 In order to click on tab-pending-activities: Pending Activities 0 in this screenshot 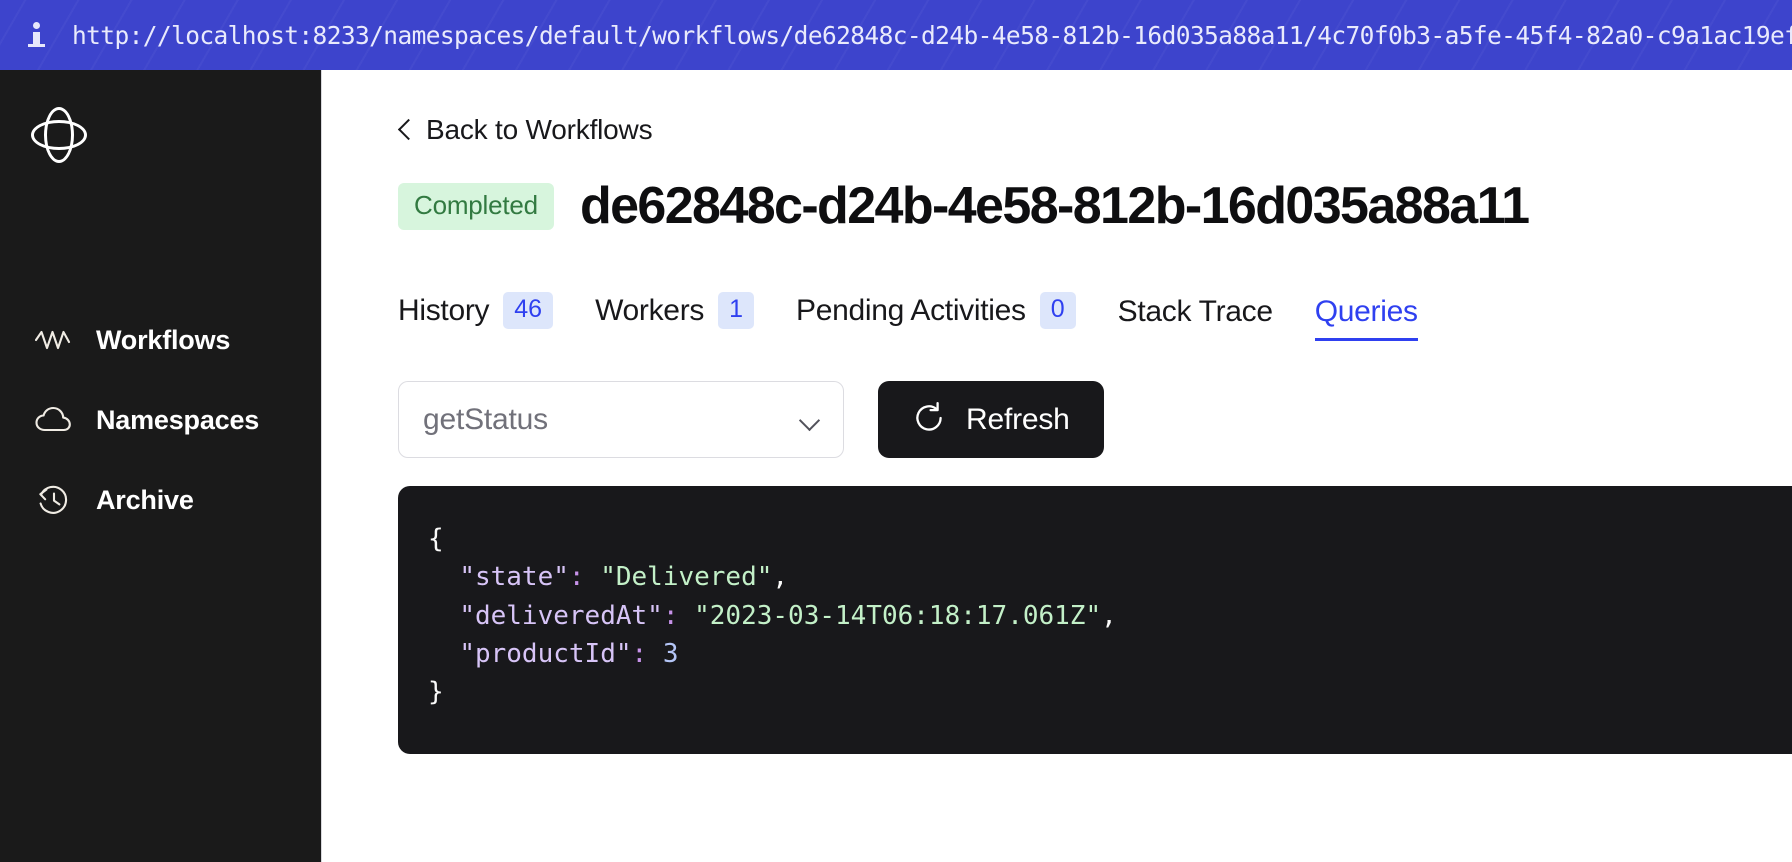, I will do `click(936, 316)`.